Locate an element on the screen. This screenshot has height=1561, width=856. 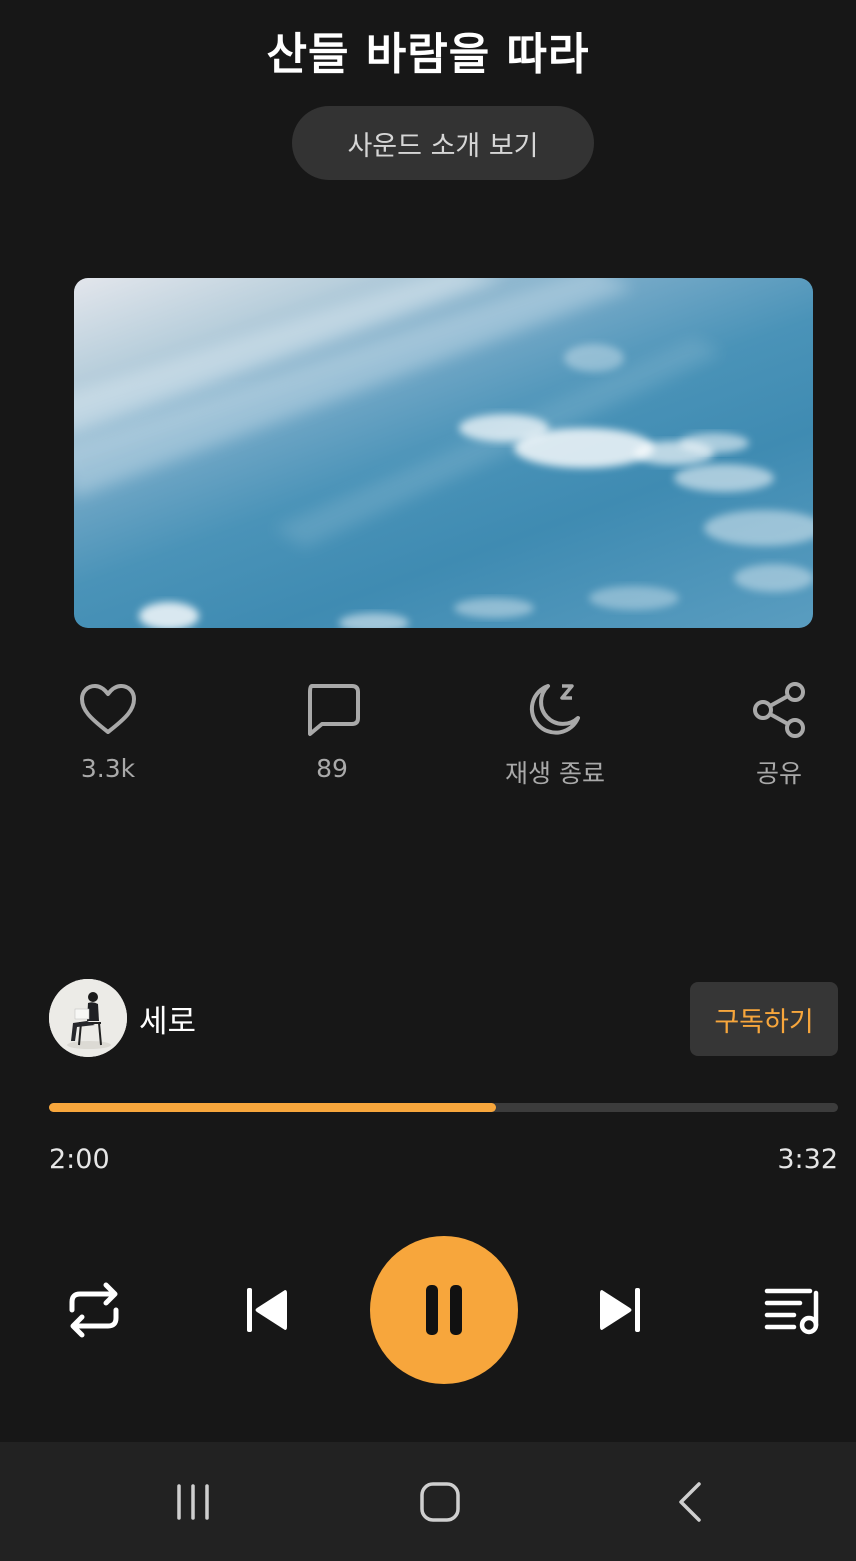
playlist-button is located at coordinates (793, 1310).